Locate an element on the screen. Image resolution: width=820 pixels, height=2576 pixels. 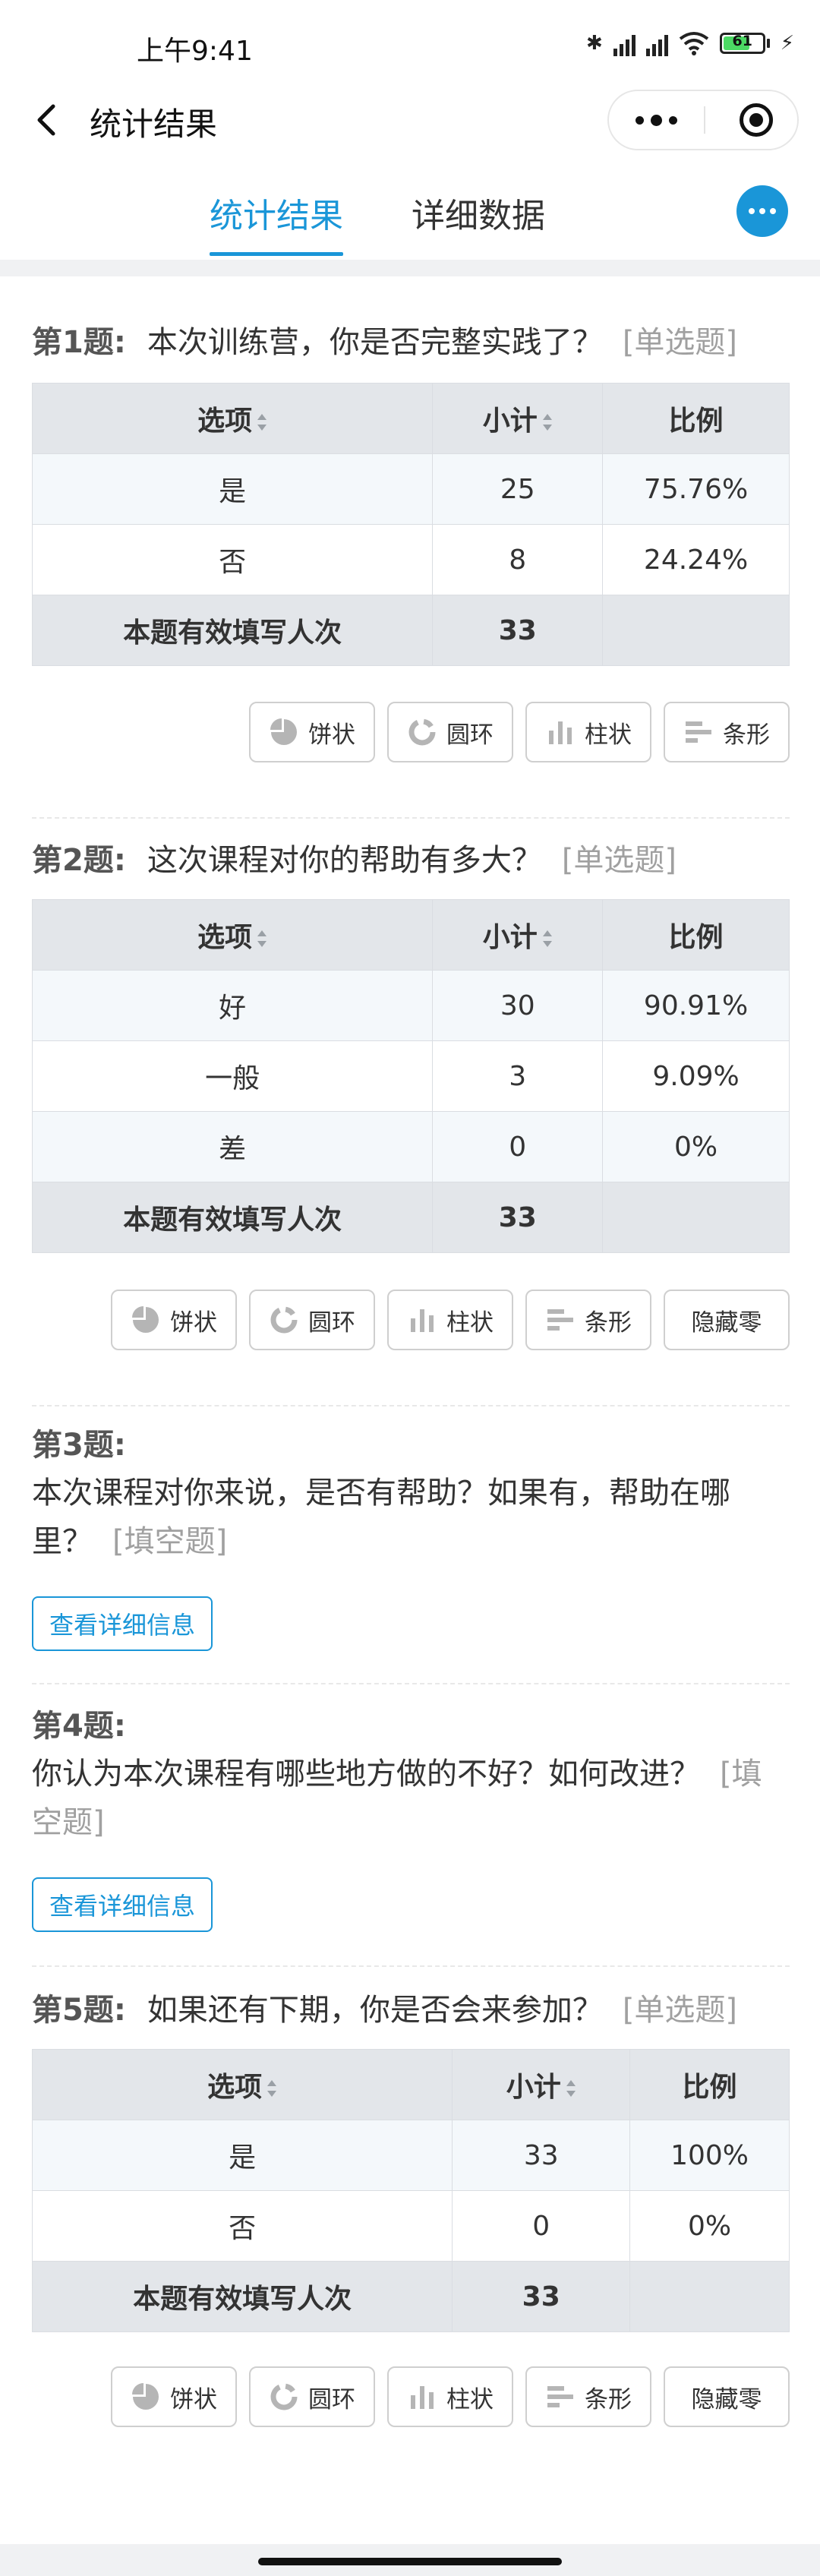
question-header: 第1题: 本次训练营，你是否完整实践了？ [单选题] is located at coordinates (411, 343).